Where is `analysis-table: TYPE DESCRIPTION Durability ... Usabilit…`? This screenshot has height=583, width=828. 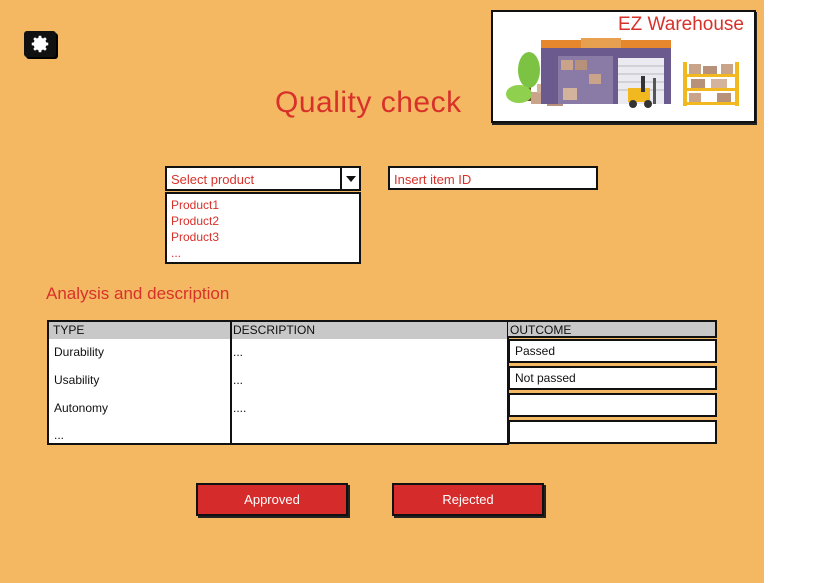
analysis-table: TYPE DESCRIPTION Durability ... Usabilit… is located at coordinates (278, 382).